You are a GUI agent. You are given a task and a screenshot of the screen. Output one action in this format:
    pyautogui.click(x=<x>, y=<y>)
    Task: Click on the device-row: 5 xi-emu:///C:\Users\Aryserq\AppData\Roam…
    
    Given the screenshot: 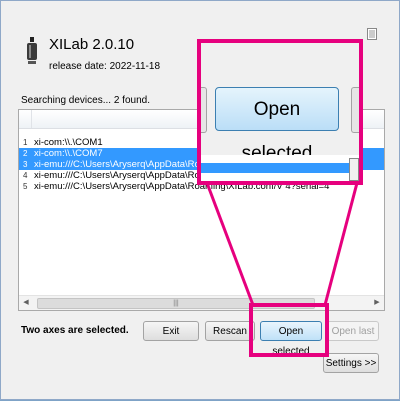 What is the action you would take?
    pyautogui.click(x=201, y=186)
    